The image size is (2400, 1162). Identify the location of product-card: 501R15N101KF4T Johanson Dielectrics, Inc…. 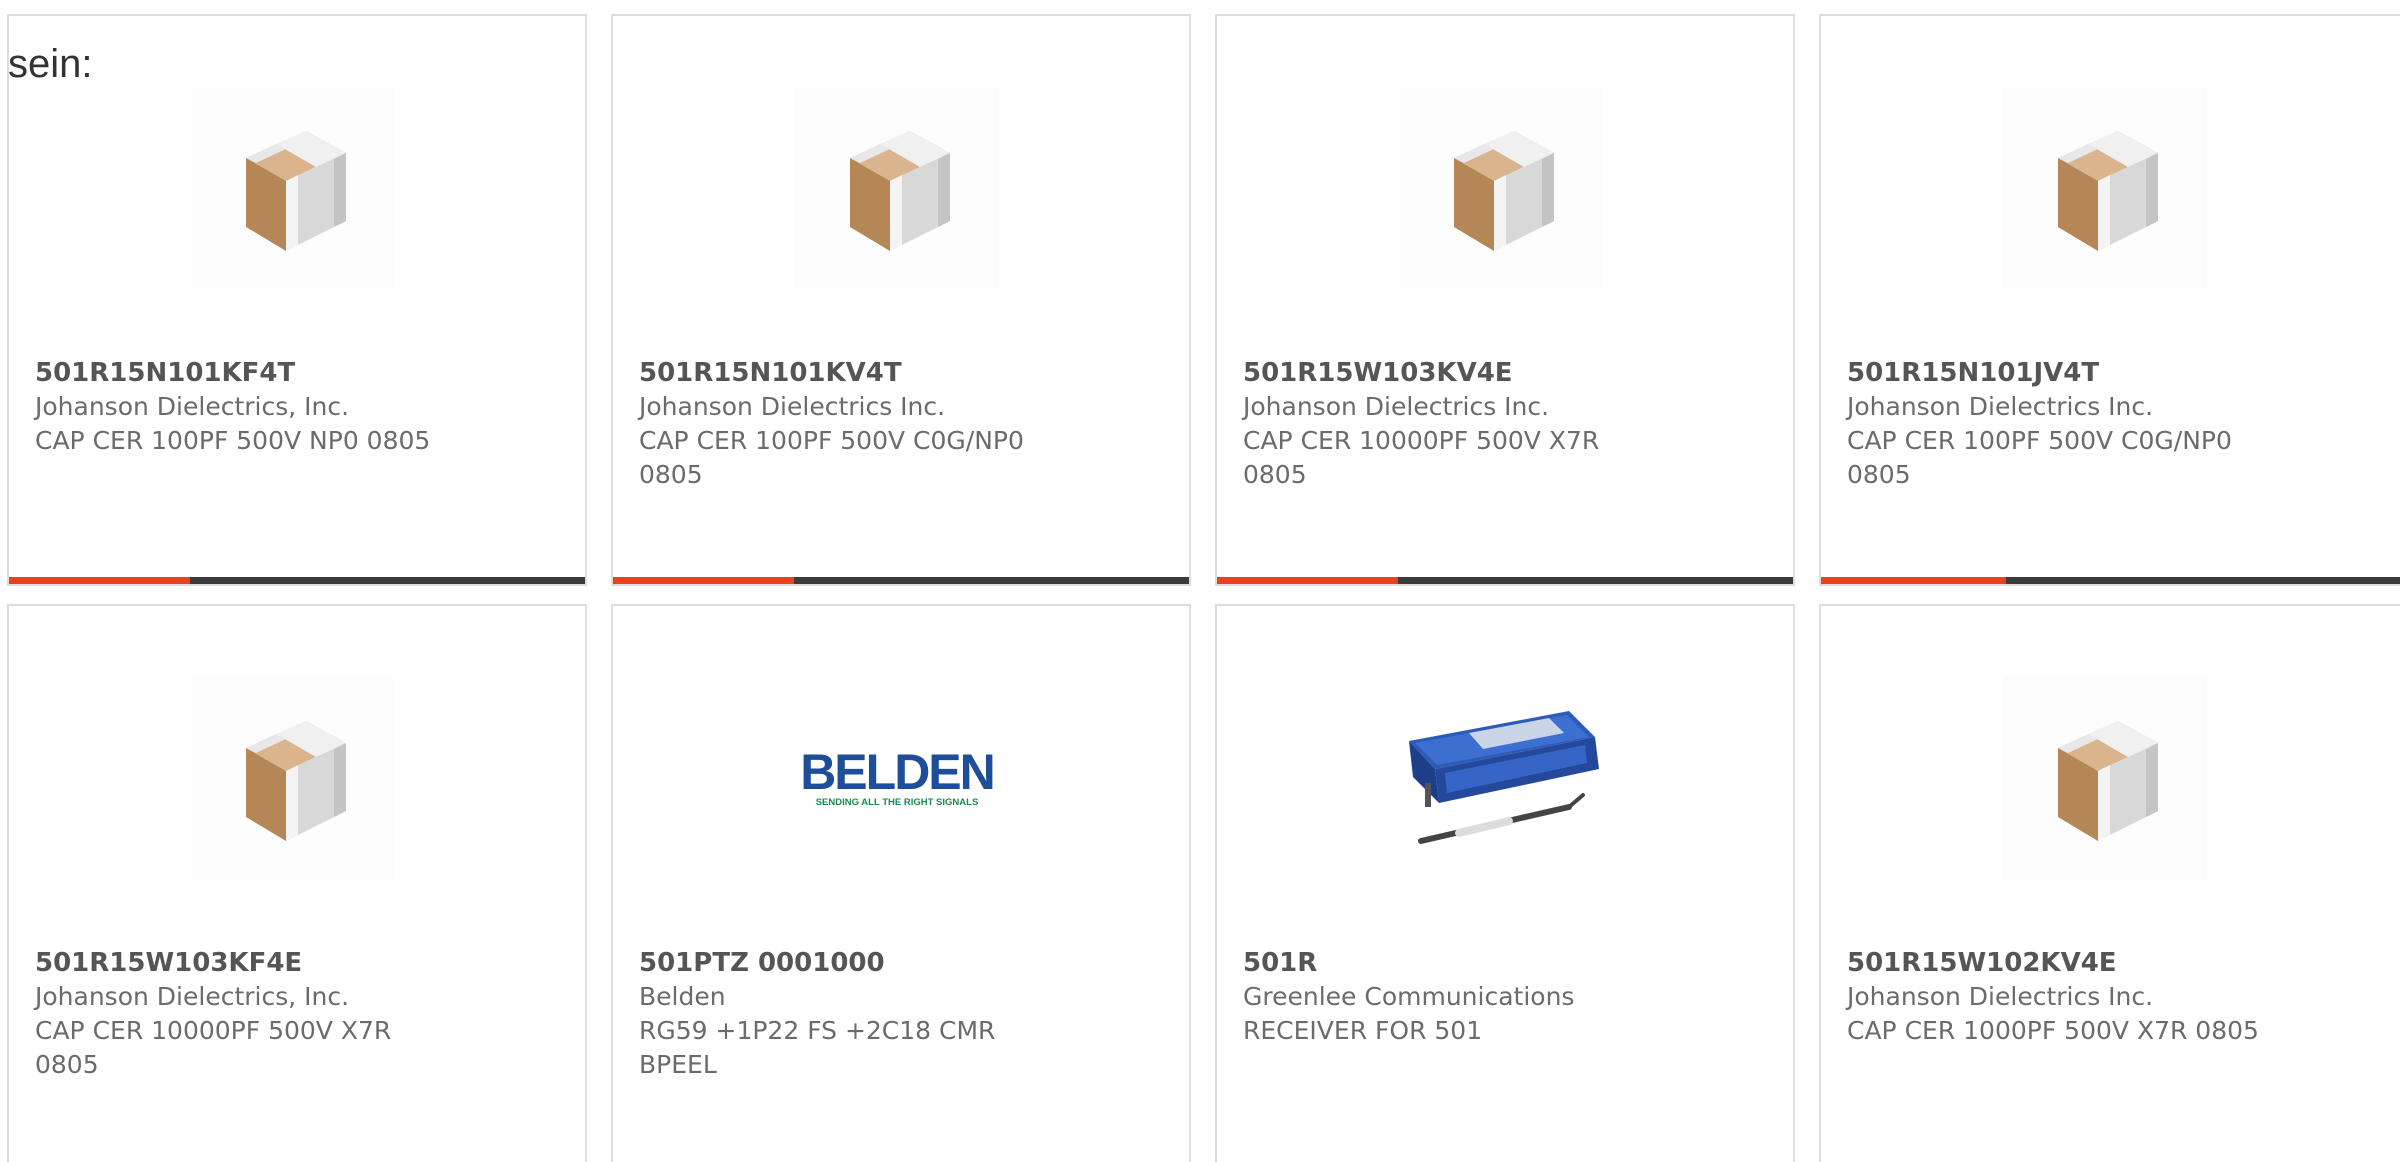
(297, 300).